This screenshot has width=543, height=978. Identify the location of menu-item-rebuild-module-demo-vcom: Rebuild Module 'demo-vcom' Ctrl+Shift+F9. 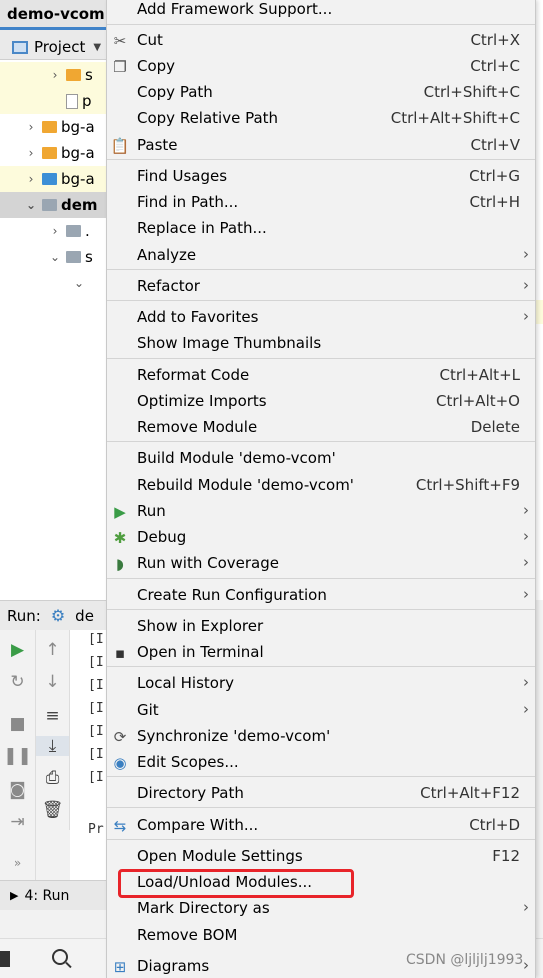
(321, 486).